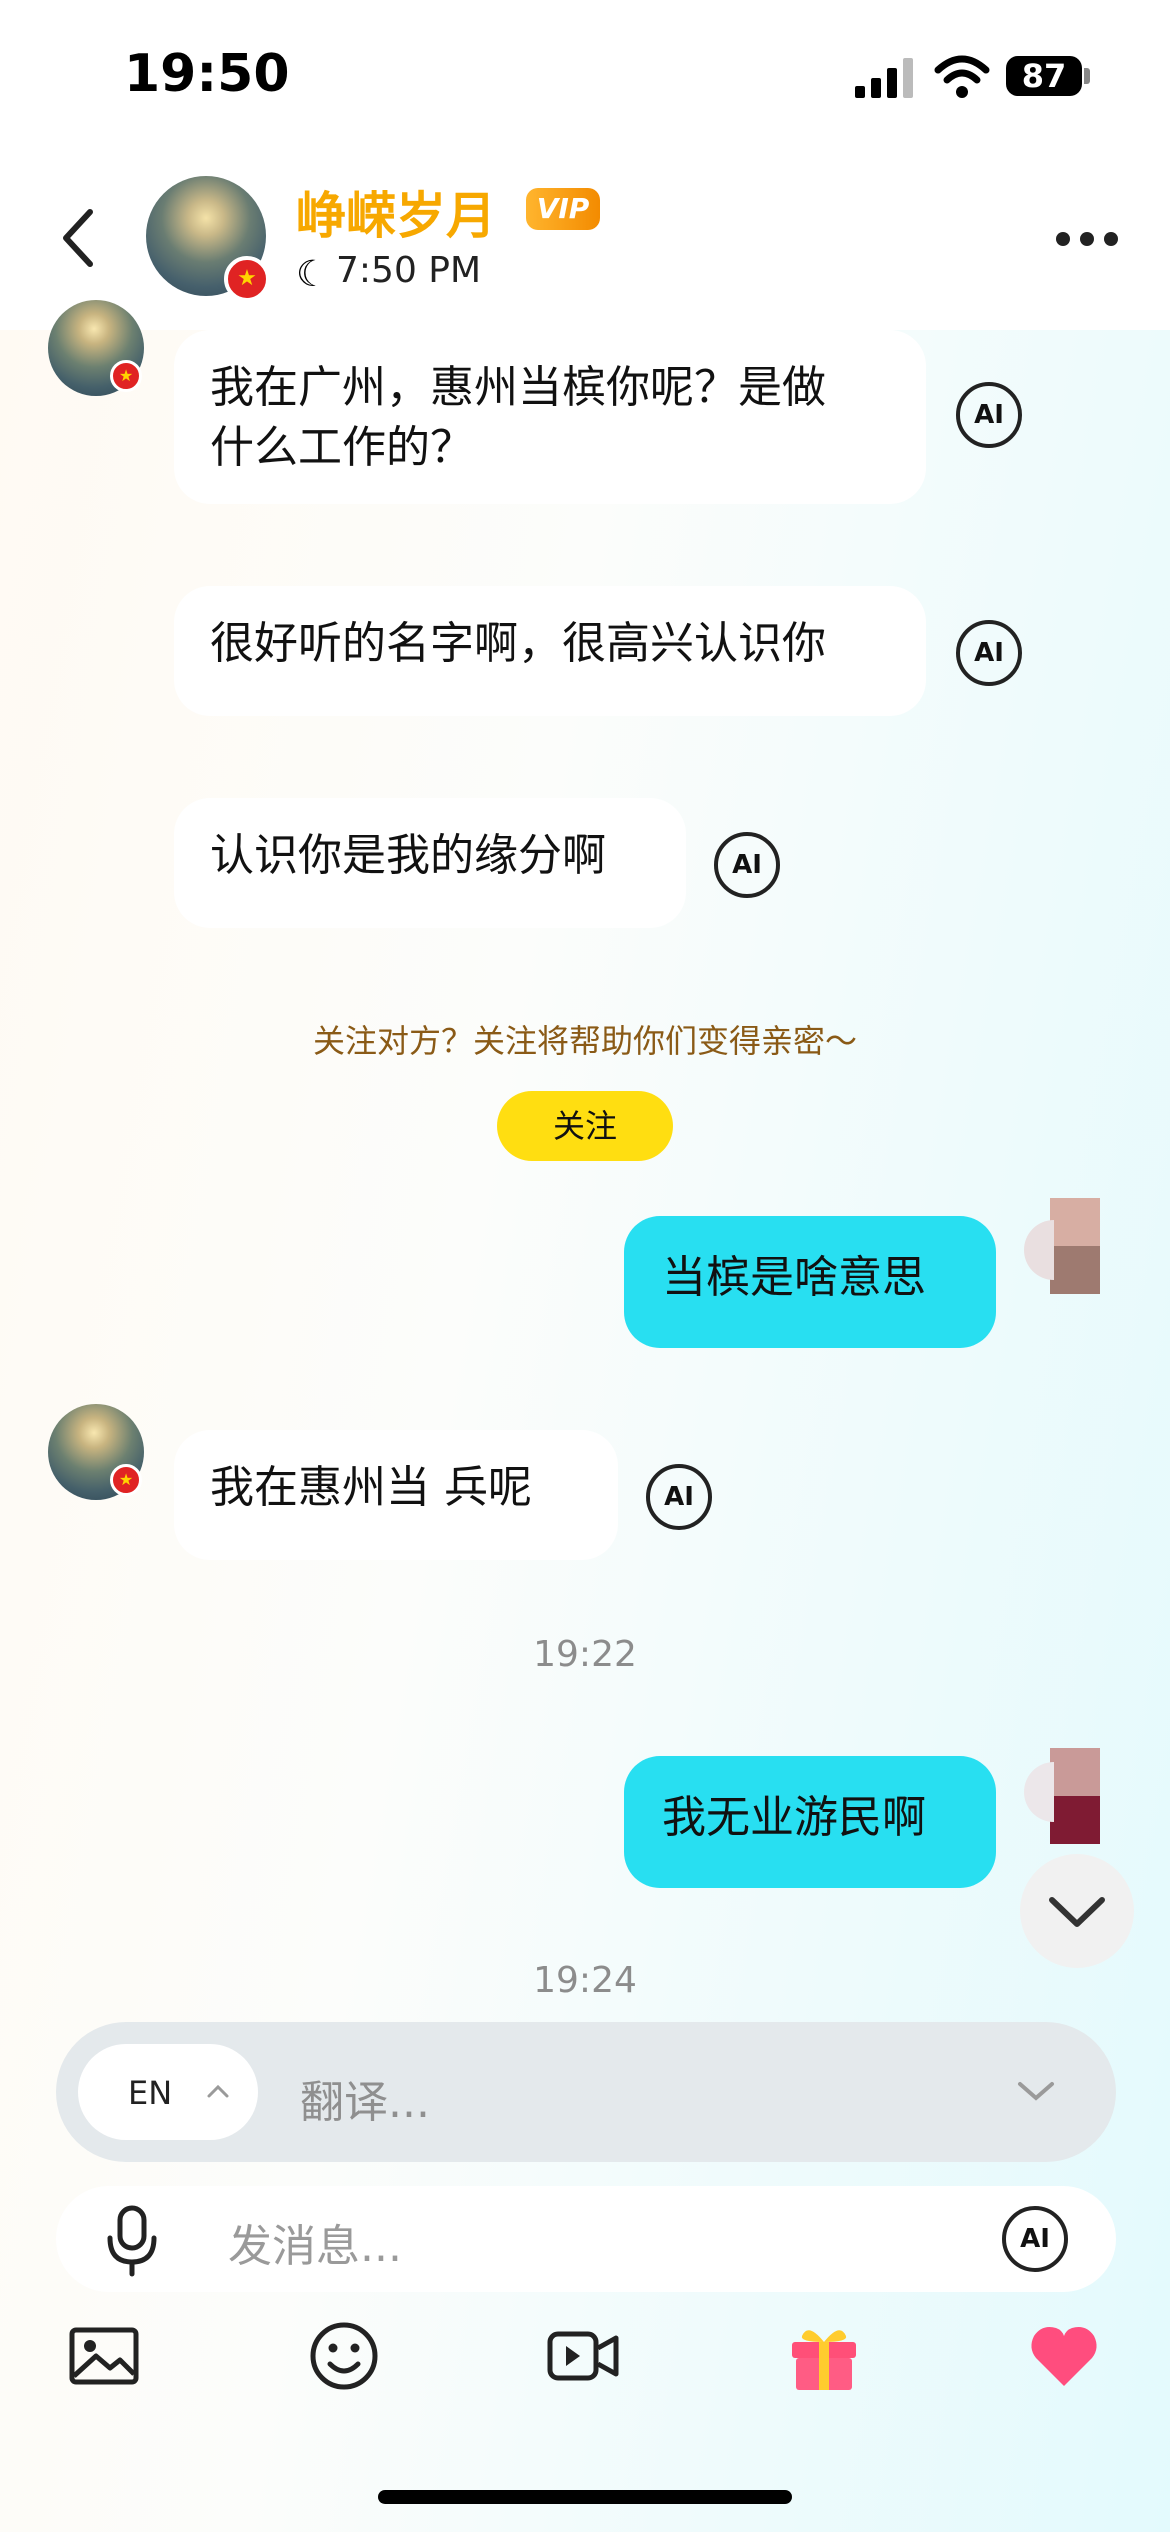  I want to click on heart-icon, so click(1064, 2356).